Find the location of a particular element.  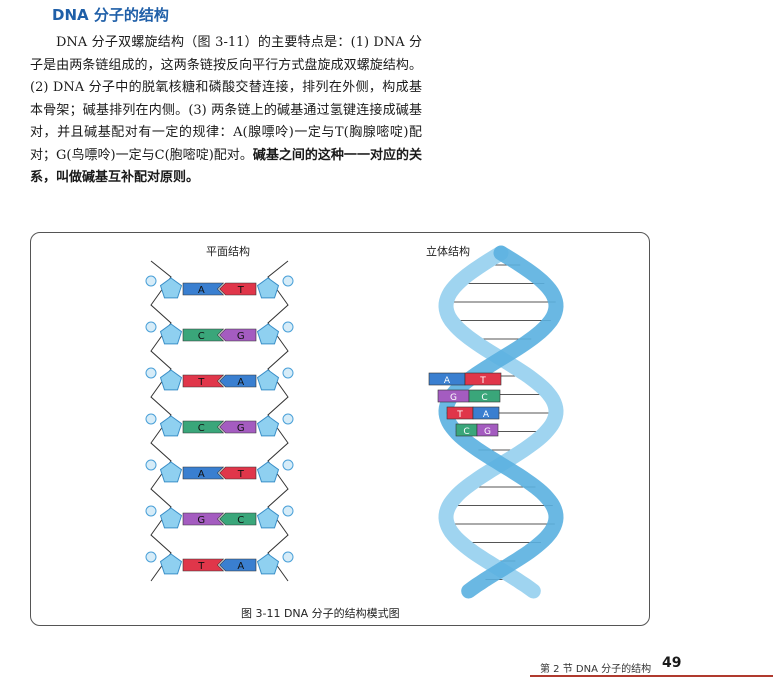

footer-rule is located at coordinates (651, 676).